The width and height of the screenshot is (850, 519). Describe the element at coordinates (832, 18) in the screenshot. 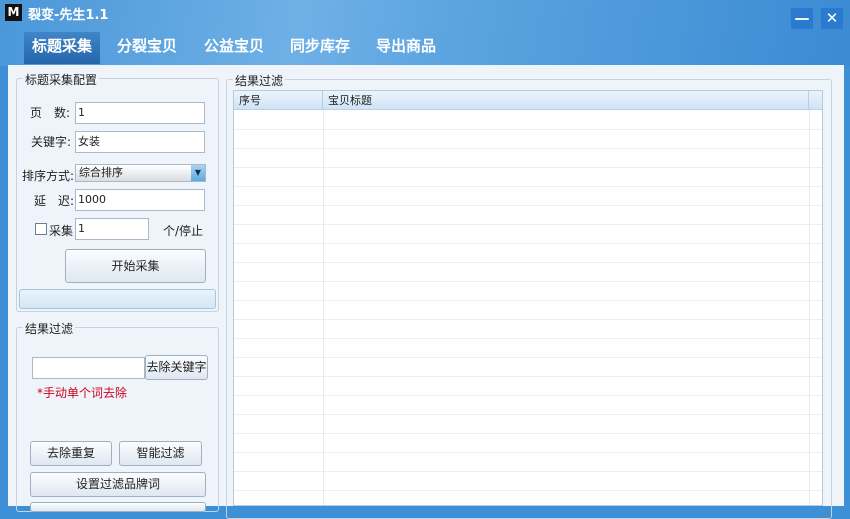

I see `close-button: ✕` at that location.